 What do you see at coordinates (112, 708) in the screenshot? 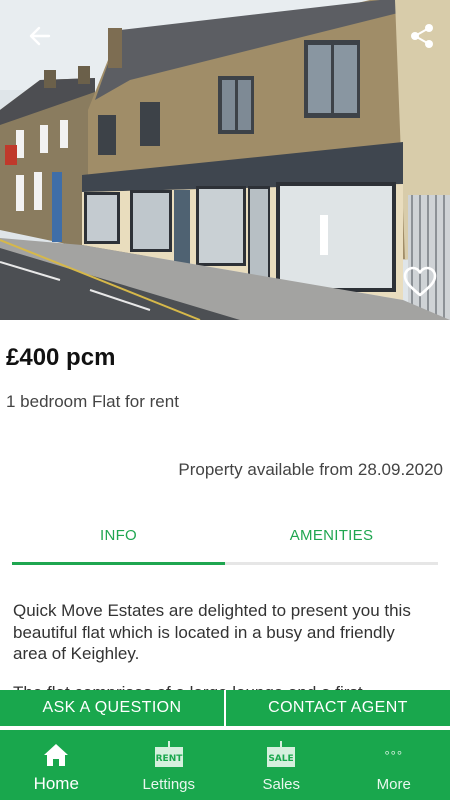
I see `ask-question-button: ASK A QUESTION` at bounding box center [112, 708].